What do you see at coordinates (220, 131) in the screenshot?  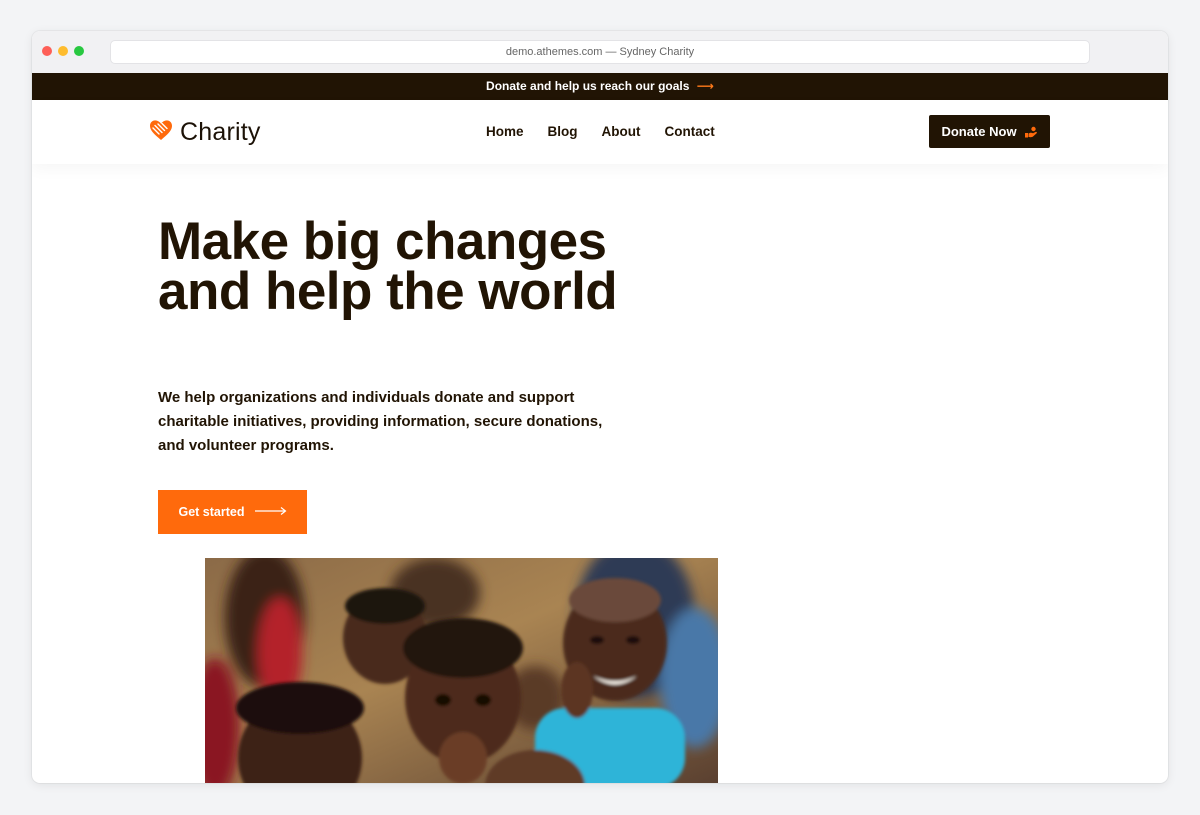 I see `logo-text: Charity` at bounding box center [220, 131].